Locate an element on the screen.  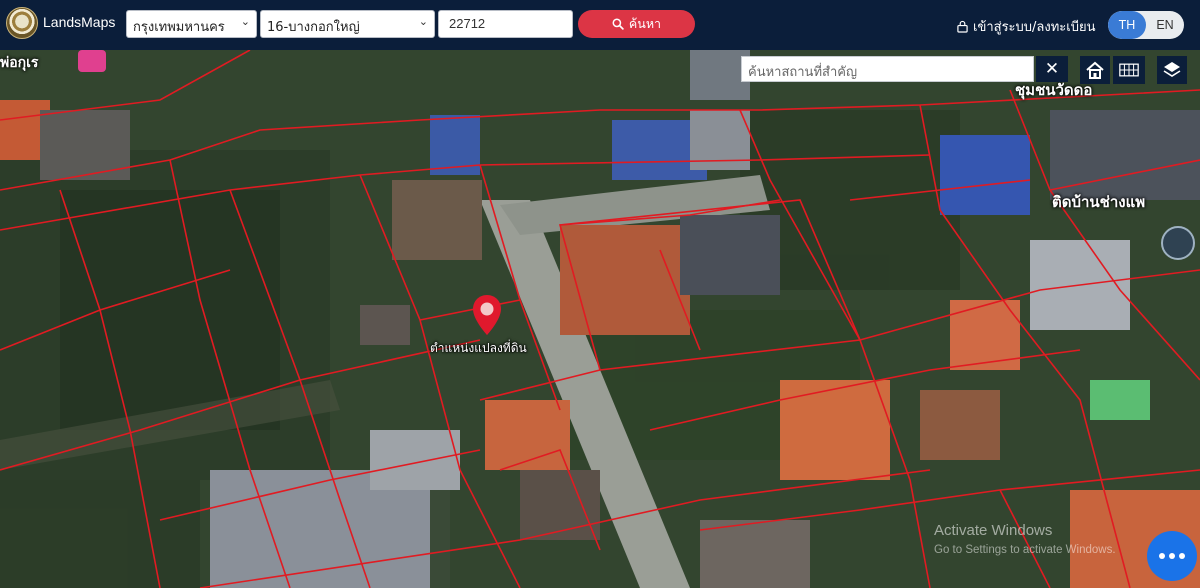
lang-th-button: TH is located at coordinates (1127, 25).